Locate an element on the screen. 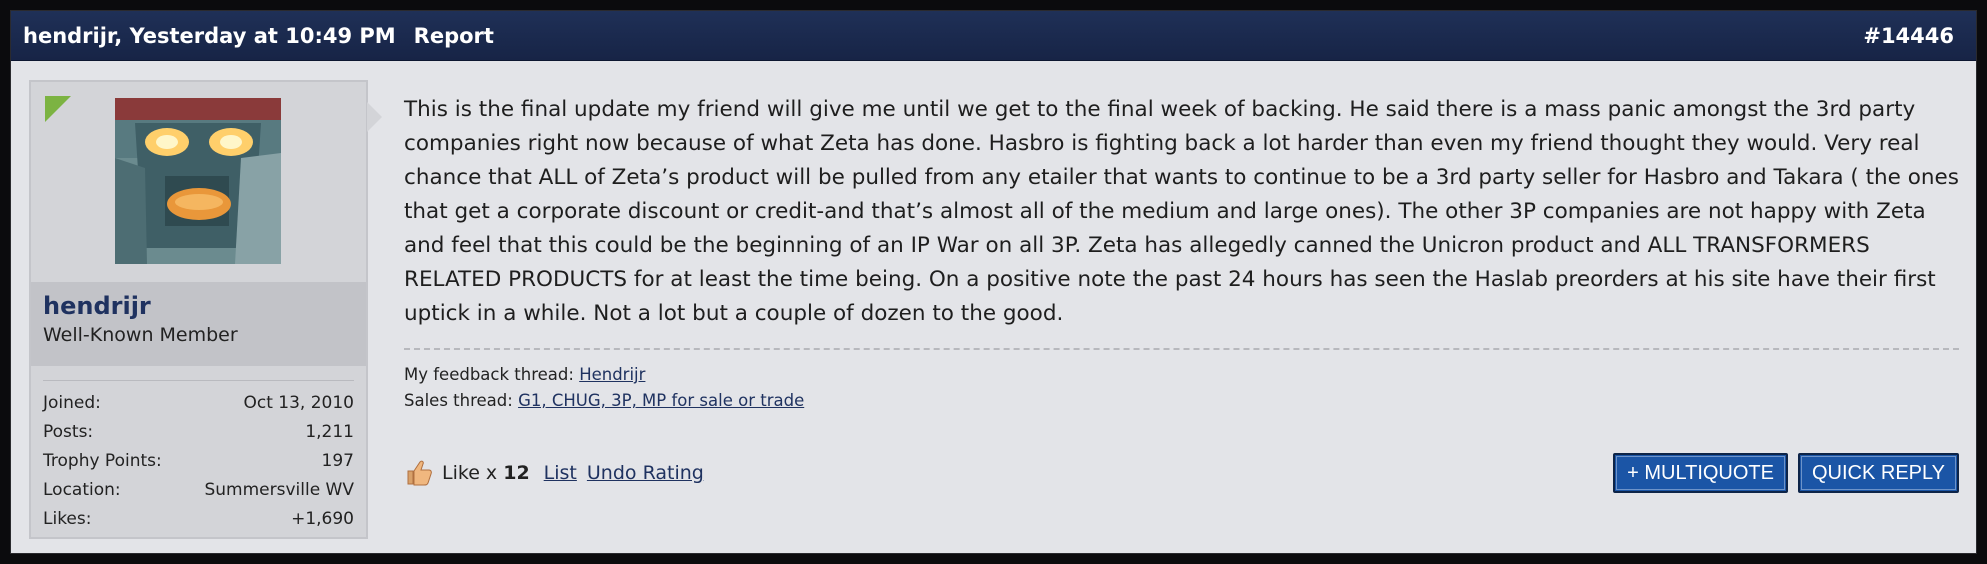 The height and width of the screenshot is (564, 1987). post-actions: + MULTIQUOTE QUICK REPLY is located at coordinates (1786, 473).